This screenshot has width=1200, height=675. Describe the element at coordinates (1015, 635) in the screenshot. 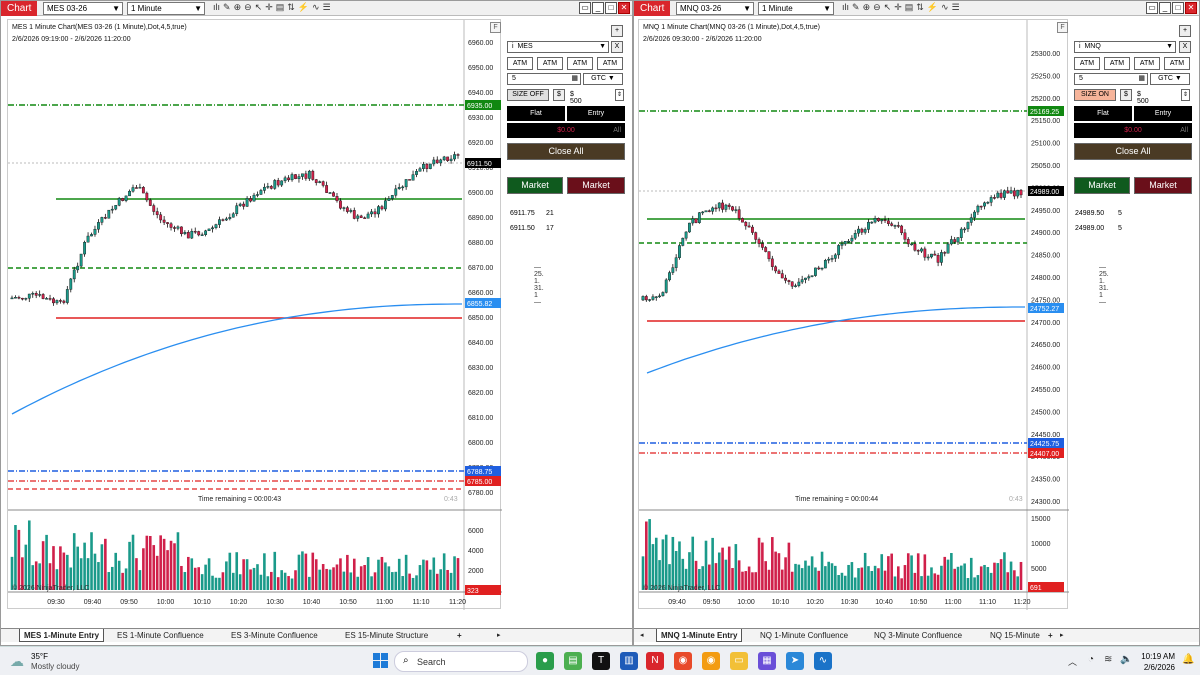

I see `tab-nq-15-minute: NQ 15-Minute` at that location.